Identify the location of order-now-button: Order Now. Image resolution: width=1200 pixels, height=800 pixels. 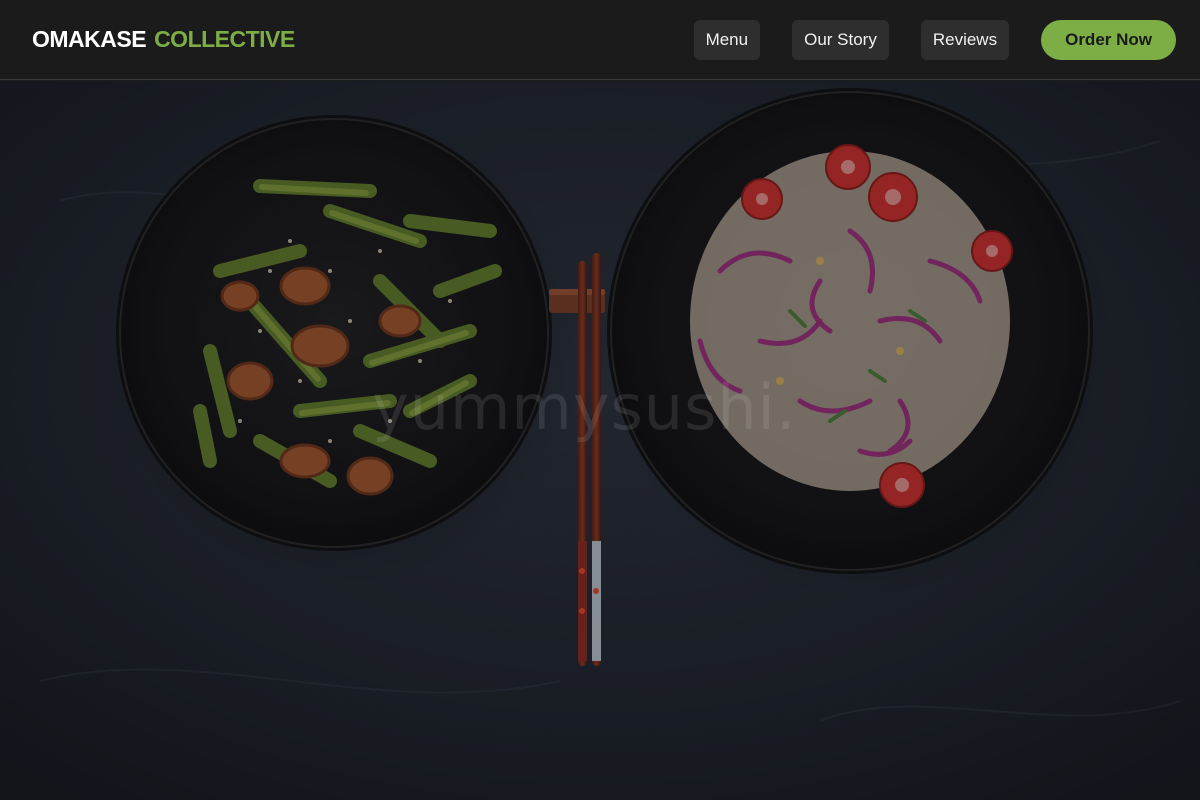
(1108, 39).